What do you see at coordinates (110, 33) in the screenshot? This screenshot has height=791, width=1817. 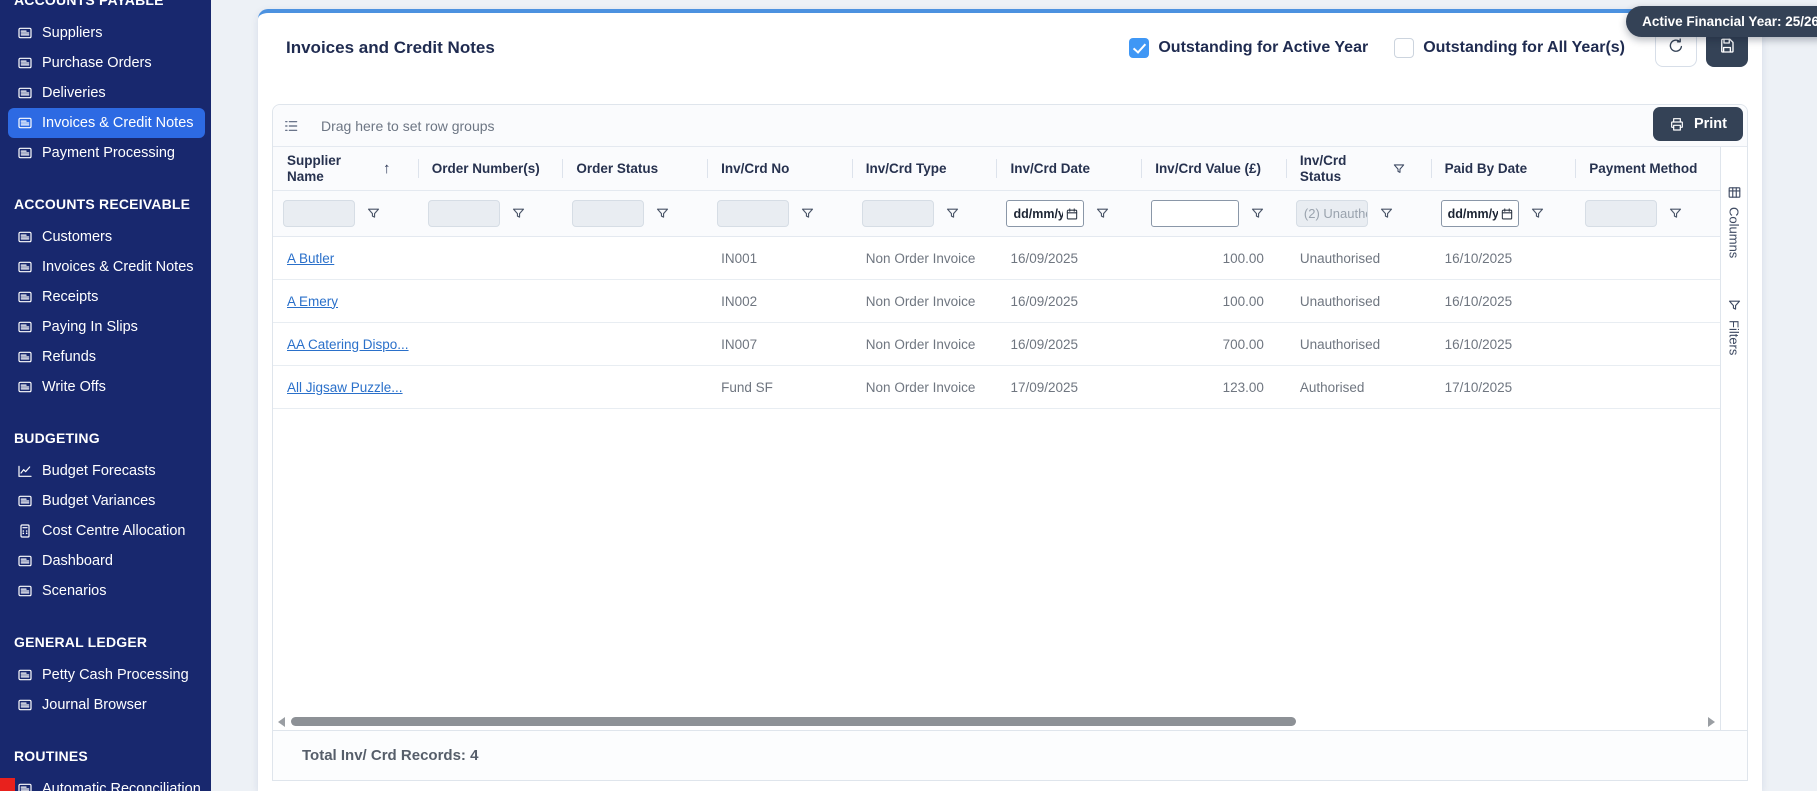 I see `sidebar-item-suppliers: Suppliers` at bounding box center [110, 33].